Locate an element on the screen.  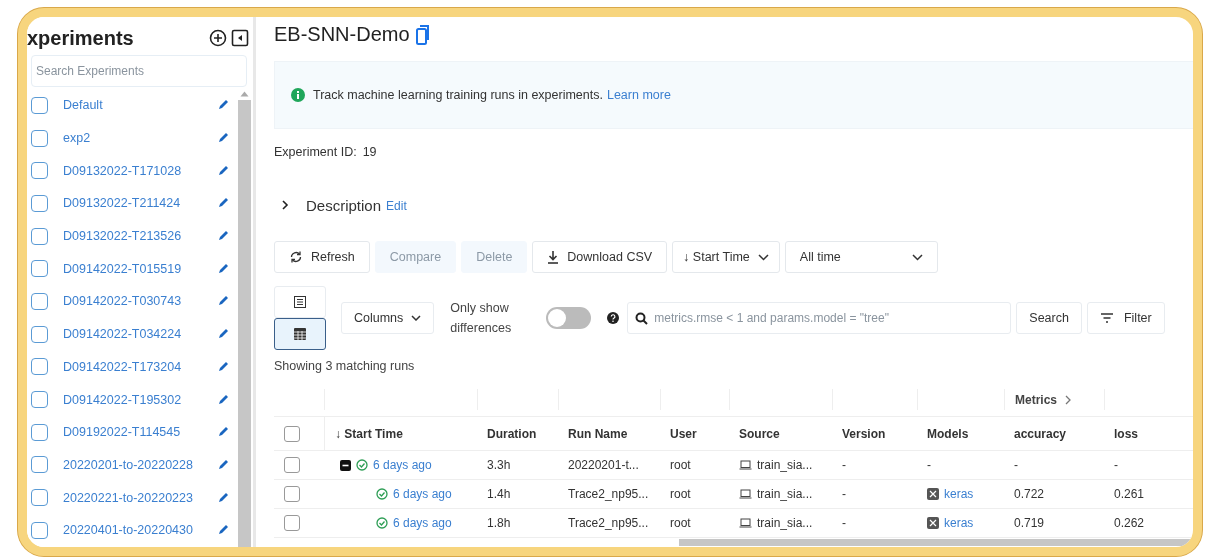
collapse-icon is located at coordinates (240, 38).